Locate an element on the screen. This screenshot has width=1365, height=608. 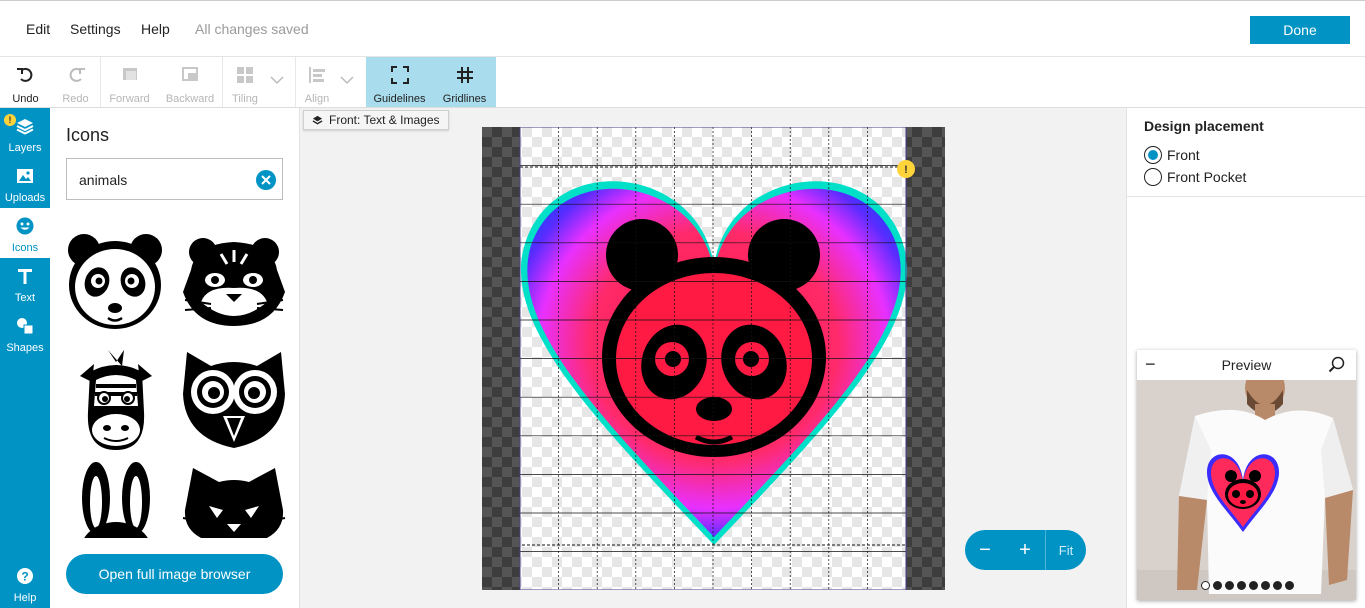
gridlines-icon is located at coordinates (465, 75).